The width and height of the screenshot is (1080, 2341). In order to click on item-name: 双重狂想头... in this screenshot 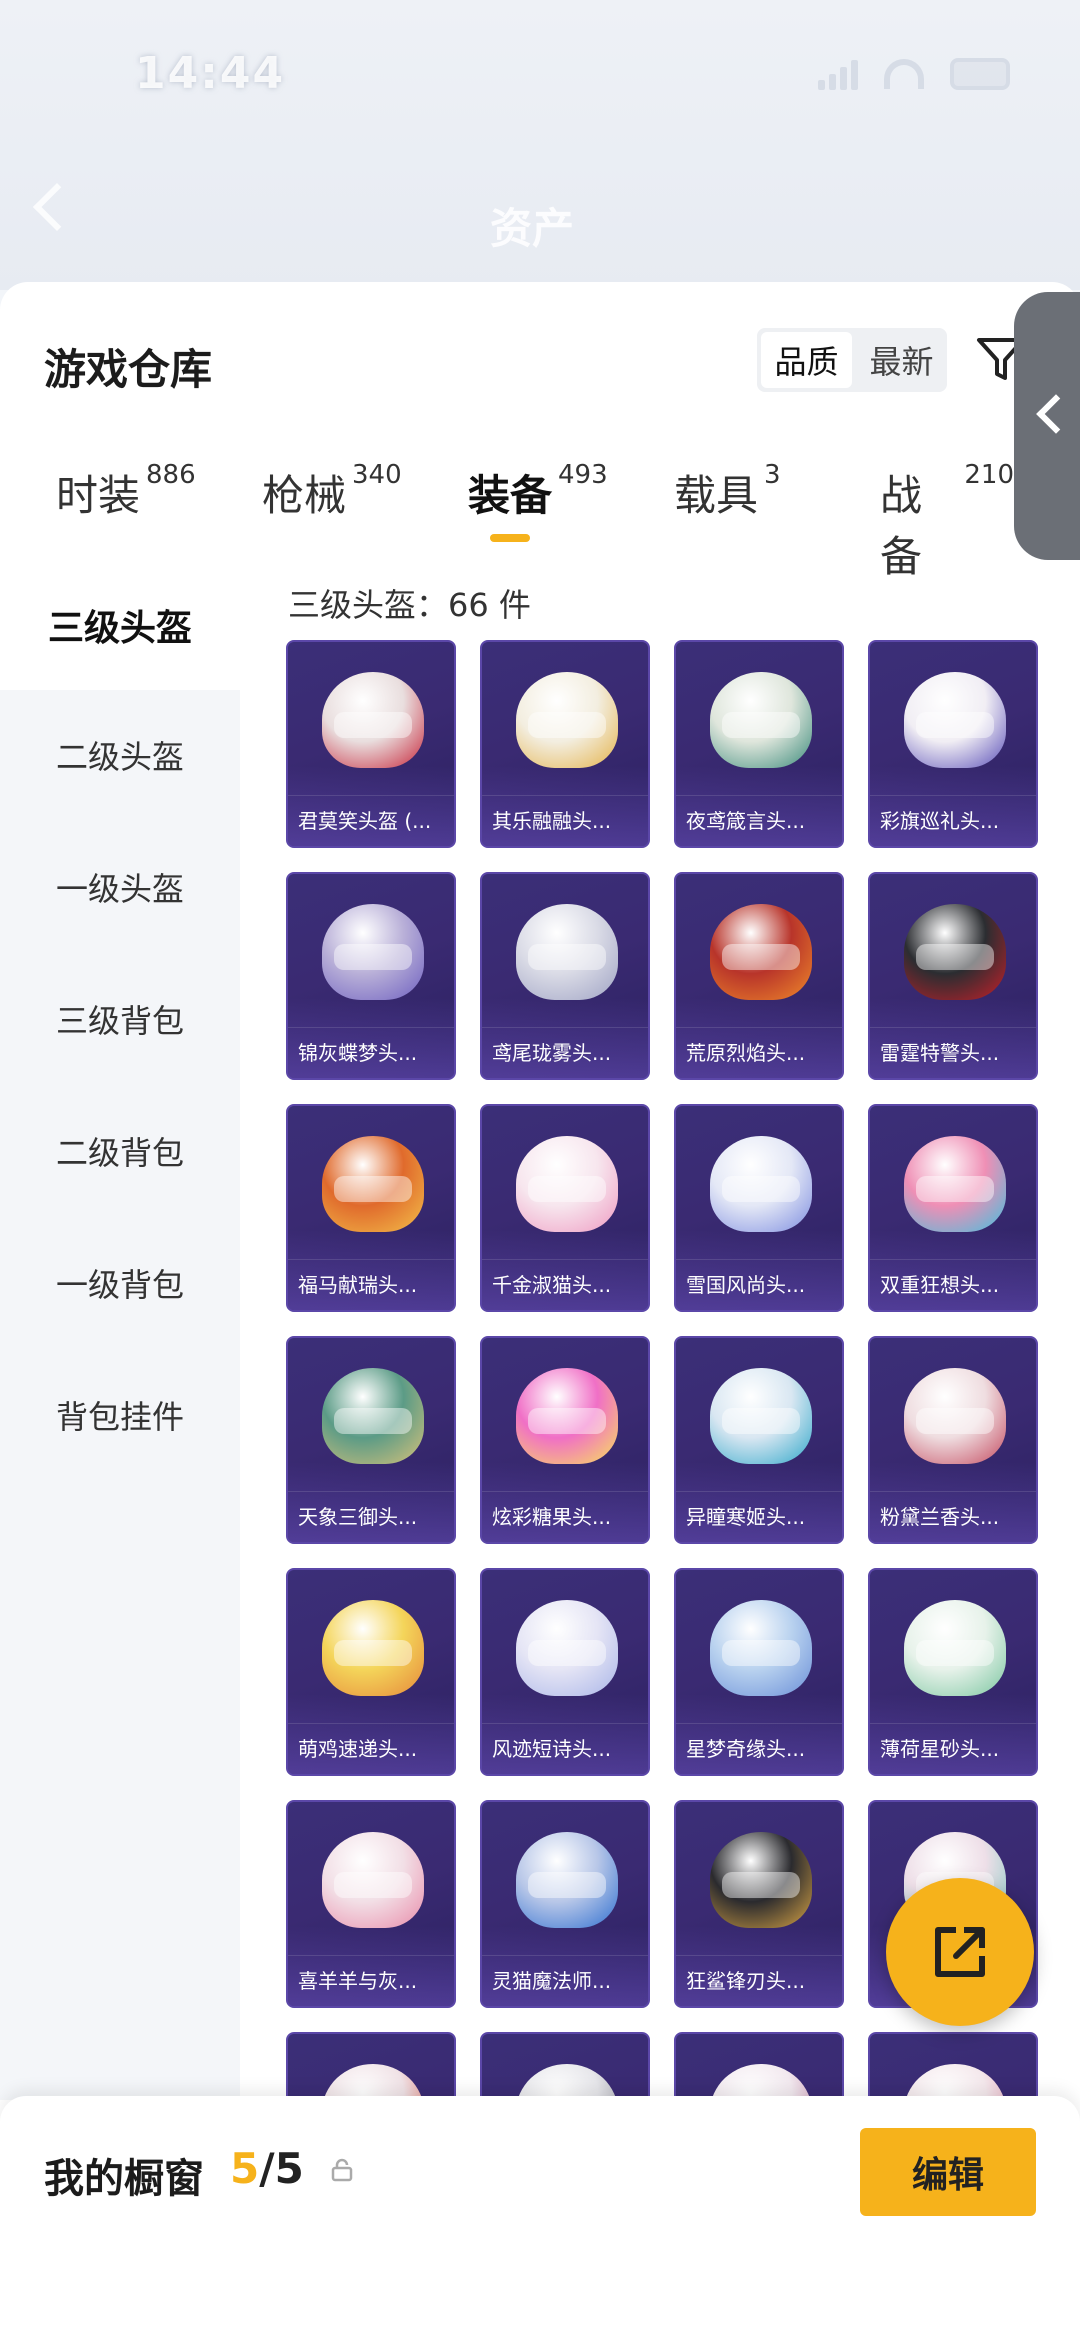, I will do `click(940, 1285)`.